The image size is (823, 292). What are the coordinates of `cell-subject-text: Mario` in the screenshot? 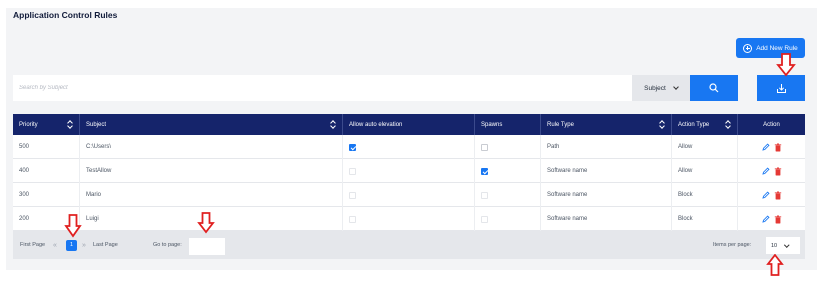 It's located at (94, 195).